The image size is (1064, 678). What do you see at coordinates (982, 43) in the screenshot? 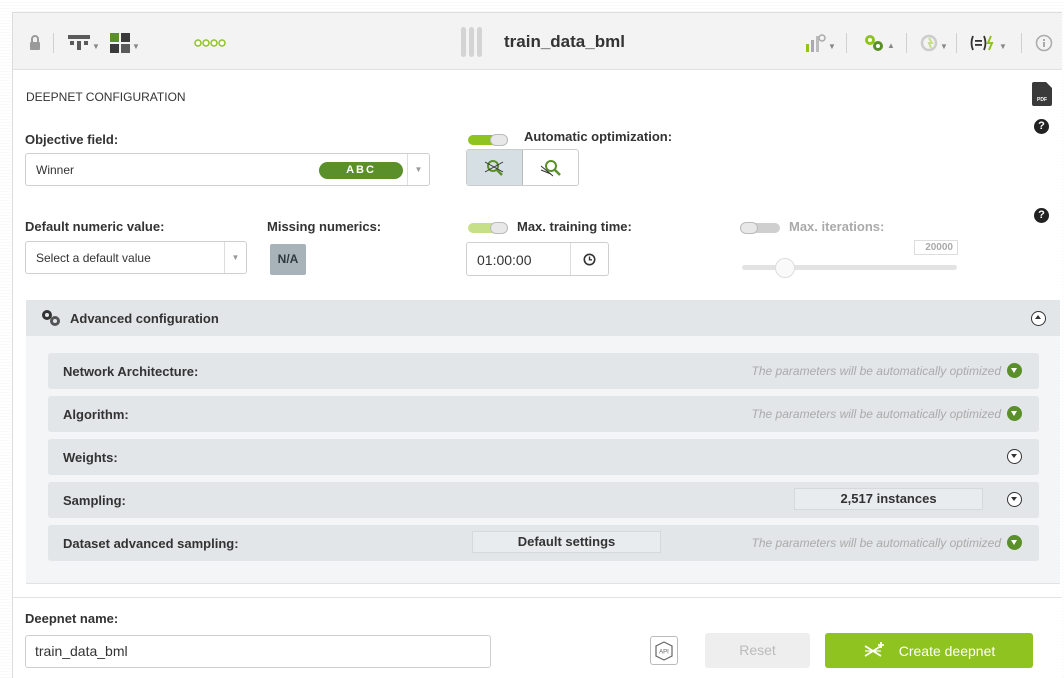
I see `formula-icon` at bounding box center [982, 43].